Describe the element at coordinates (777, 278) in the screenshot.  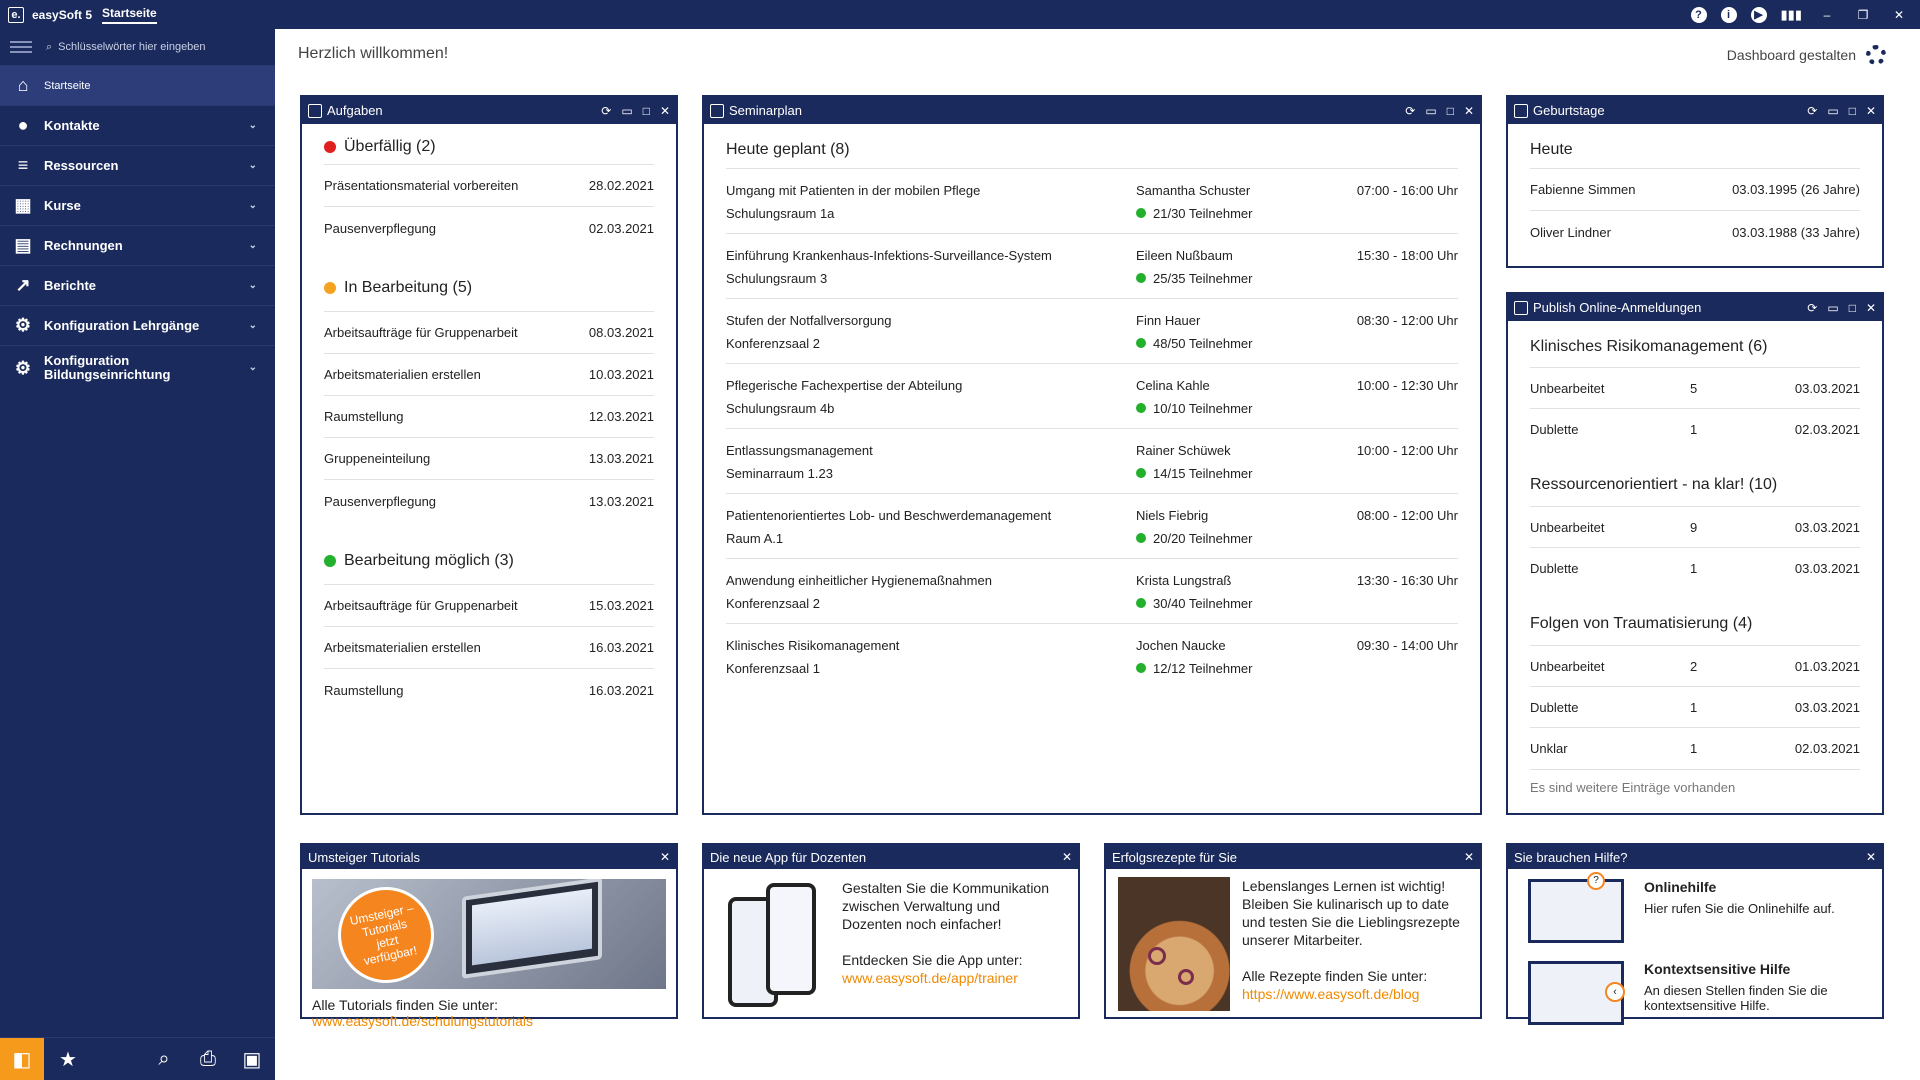
I see `seminar-room: Schulungsraum 3` at that location.